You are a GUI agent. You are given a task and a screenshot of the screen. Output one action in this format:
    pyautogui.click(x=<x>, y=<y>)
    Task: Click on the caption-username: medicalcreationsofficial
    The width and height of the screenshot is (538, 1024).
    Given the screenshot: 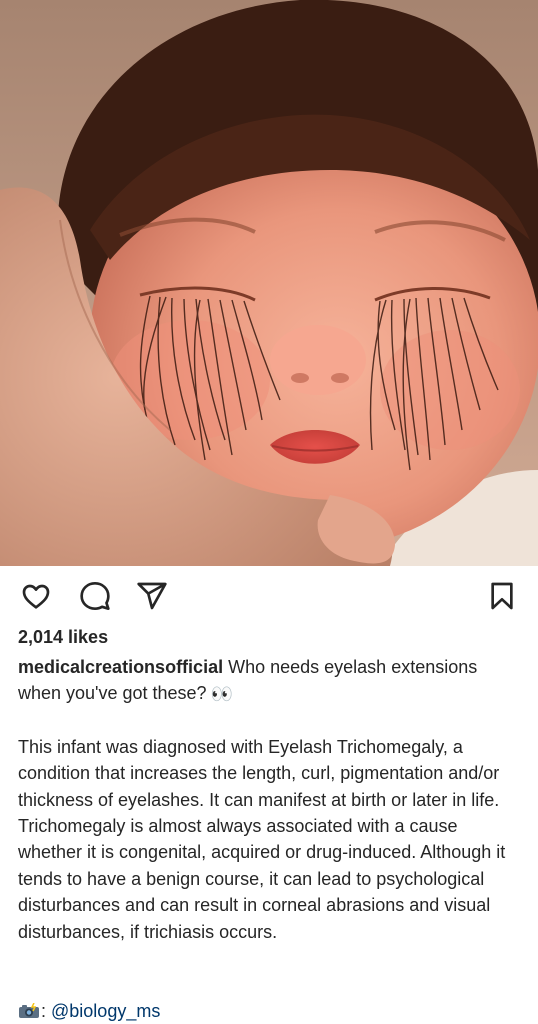 What is the action you would take?
    pyautogui.click(x=120, y=667)
    